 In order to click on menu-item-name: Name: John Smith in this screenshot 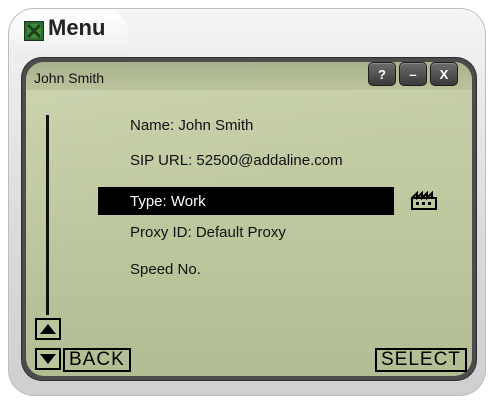, I will do `click(246, 125)`.